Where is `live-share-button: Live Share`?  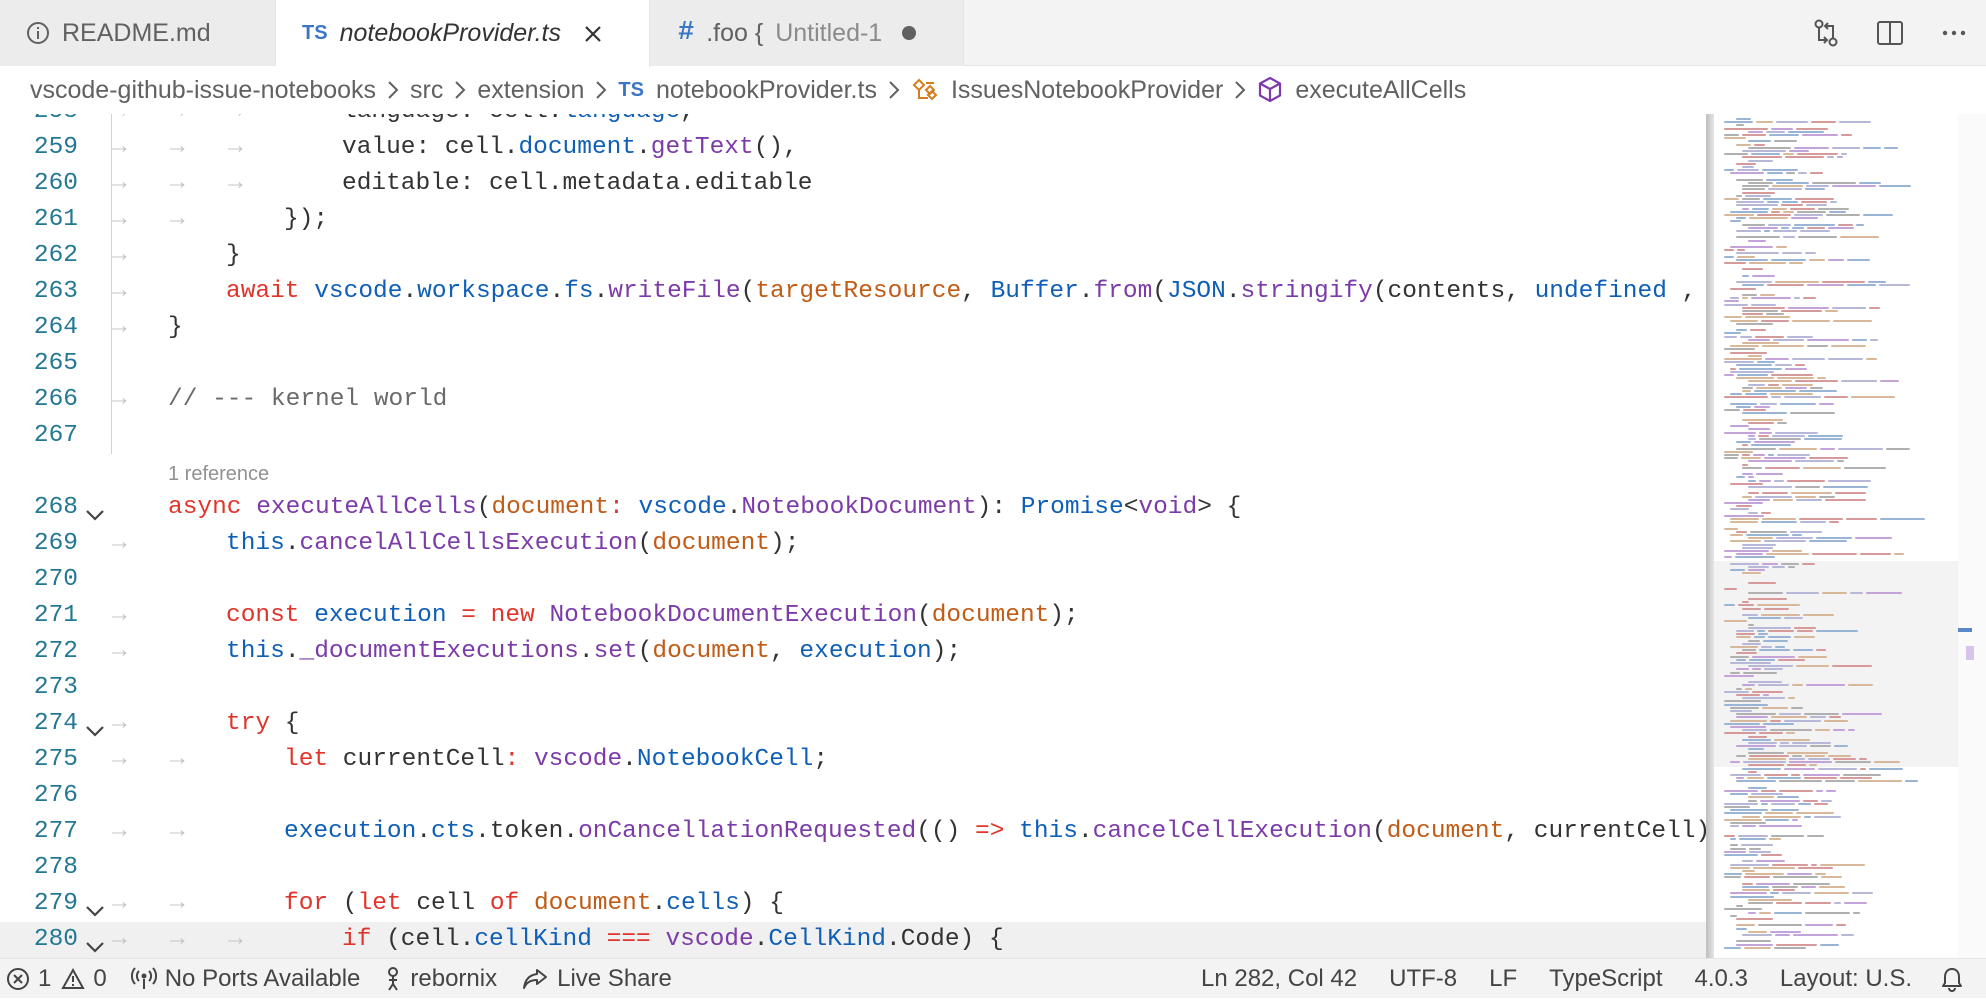 live-share-button: Live Share is located at coordinates (596, 979).